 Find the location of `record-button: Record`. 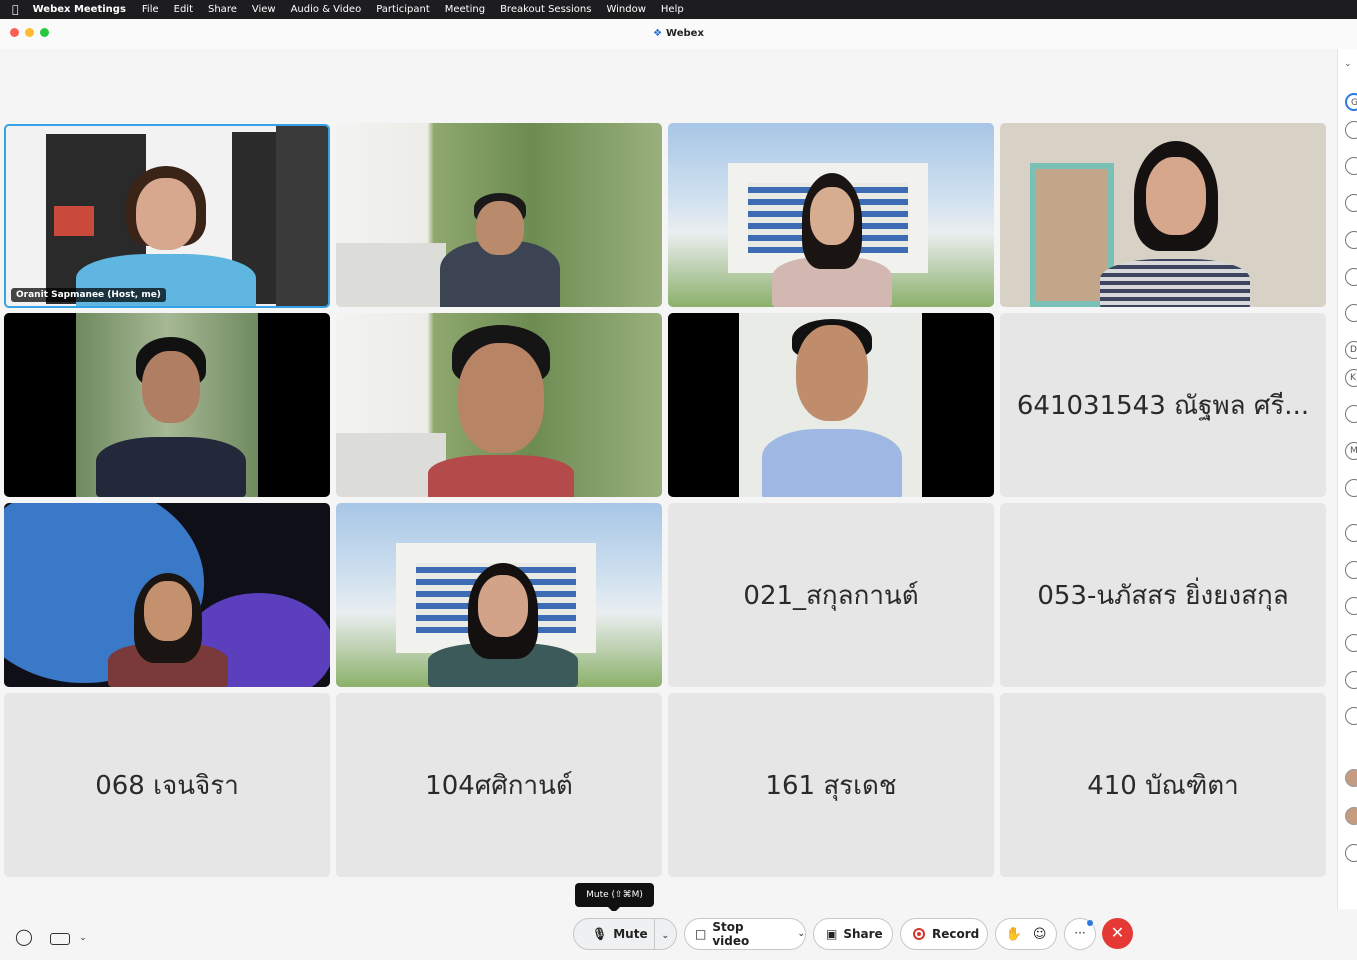

record-button: Record is located at coordinates (944, 934).